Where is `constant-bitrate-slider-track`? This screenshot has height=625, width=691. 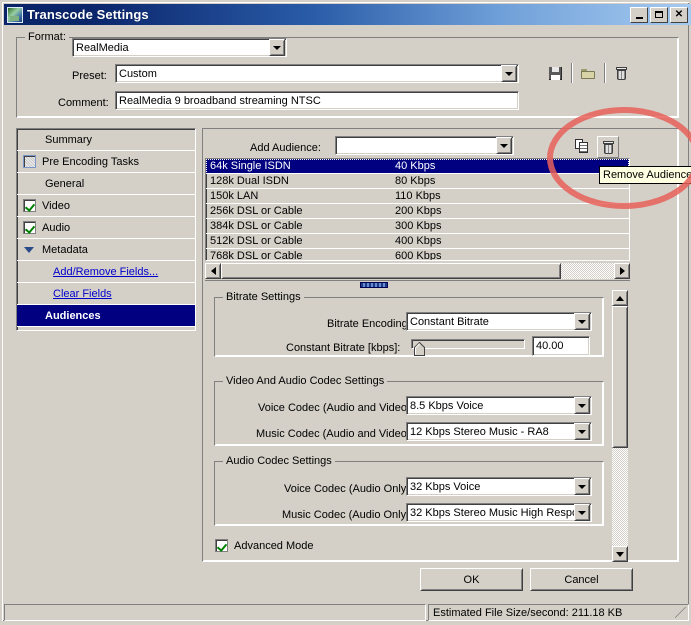
constant-bitrate-slider-track is located at coordinates (468, 344).